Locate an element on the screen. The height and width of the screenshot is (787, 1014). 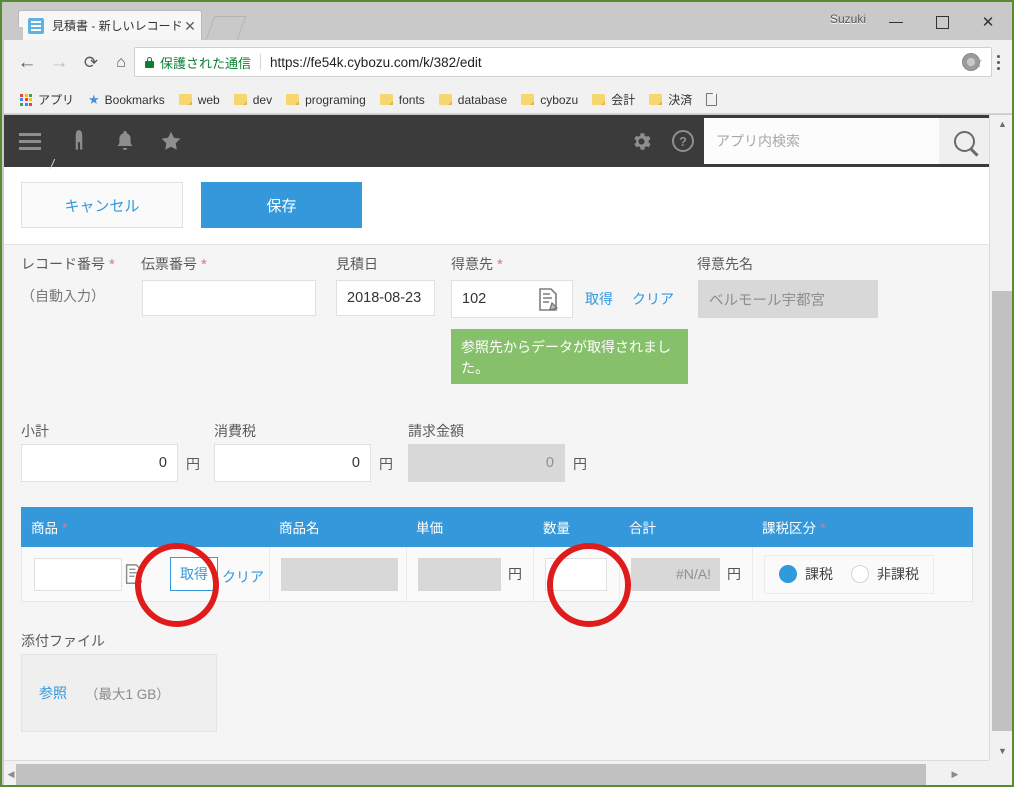
attachment-limit-label: （最大1 GB） is located at coordinates (127, 694).